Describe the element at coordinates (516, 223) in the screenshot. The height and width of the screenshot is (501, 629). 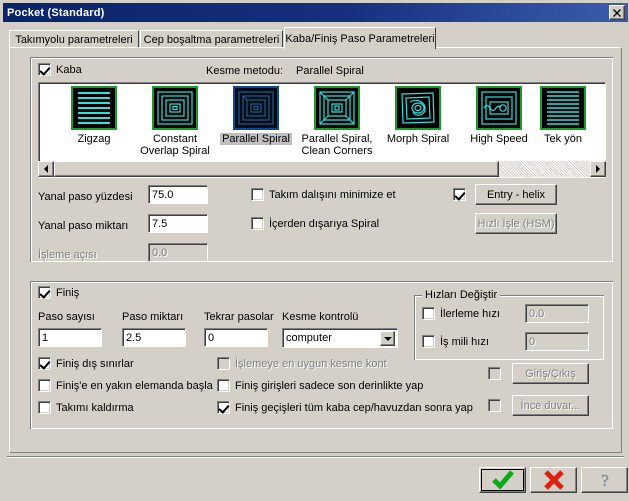
I see `hizli-isle-hsm-button: Hızlı İşle (HSM)` at that location.